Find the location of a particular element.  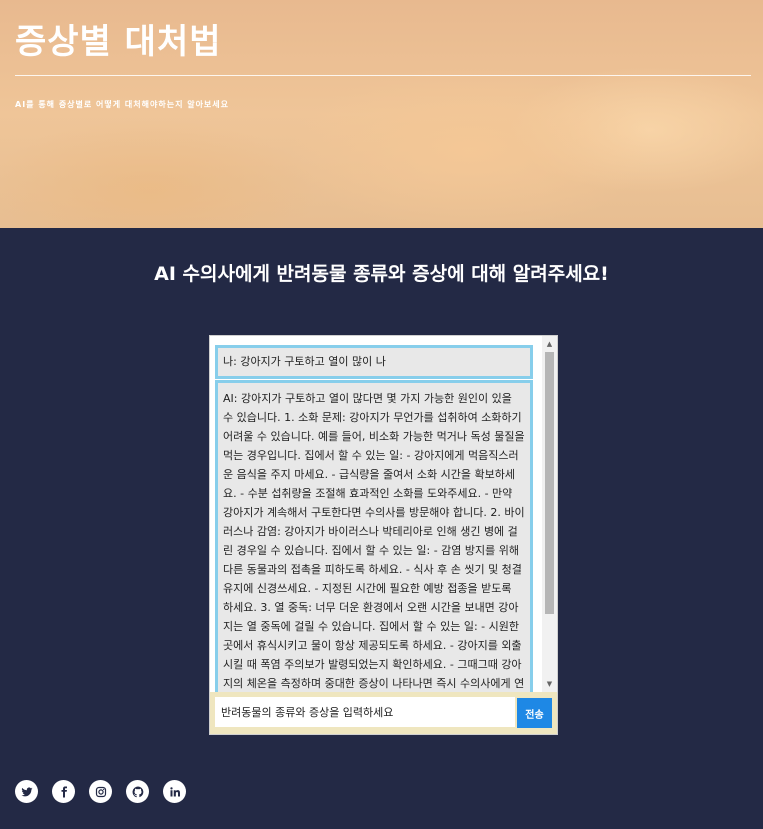

instagram-icon is located at coordinates (100, 791).